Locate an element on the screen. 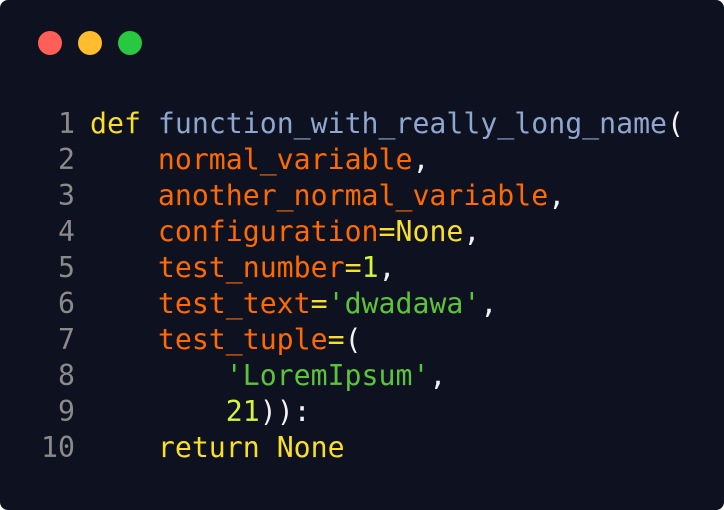 Image resolution: width=724 pixels, height=510 pixels. minimize-button is located at coordinates (90, 43).